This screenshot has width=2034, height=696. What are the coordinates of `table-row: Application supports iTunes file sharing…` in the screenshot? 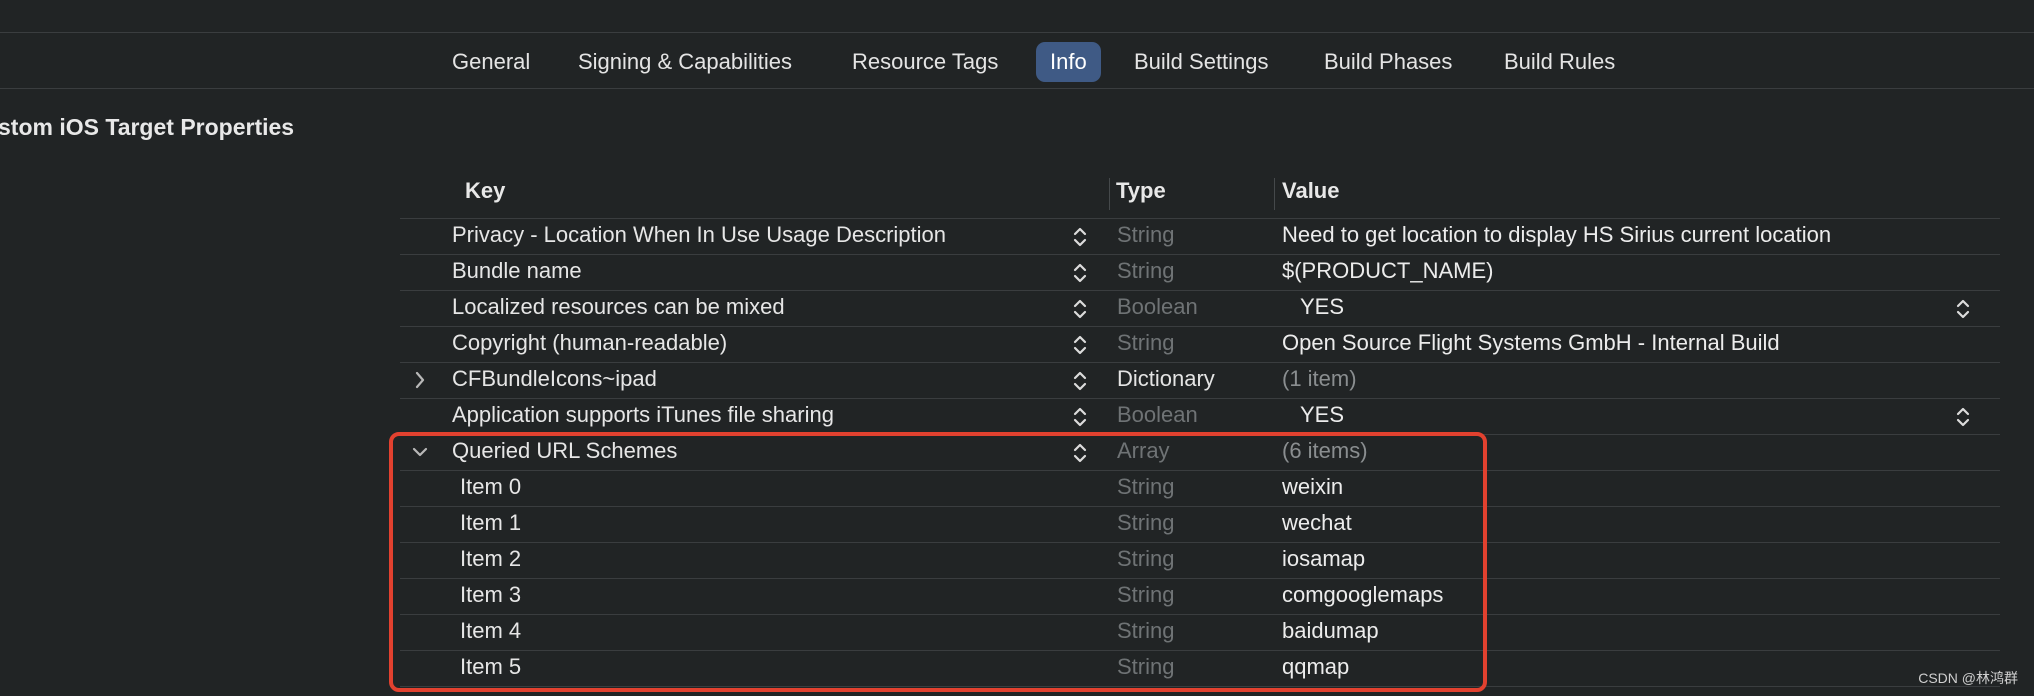 It's located at (1200, 417).